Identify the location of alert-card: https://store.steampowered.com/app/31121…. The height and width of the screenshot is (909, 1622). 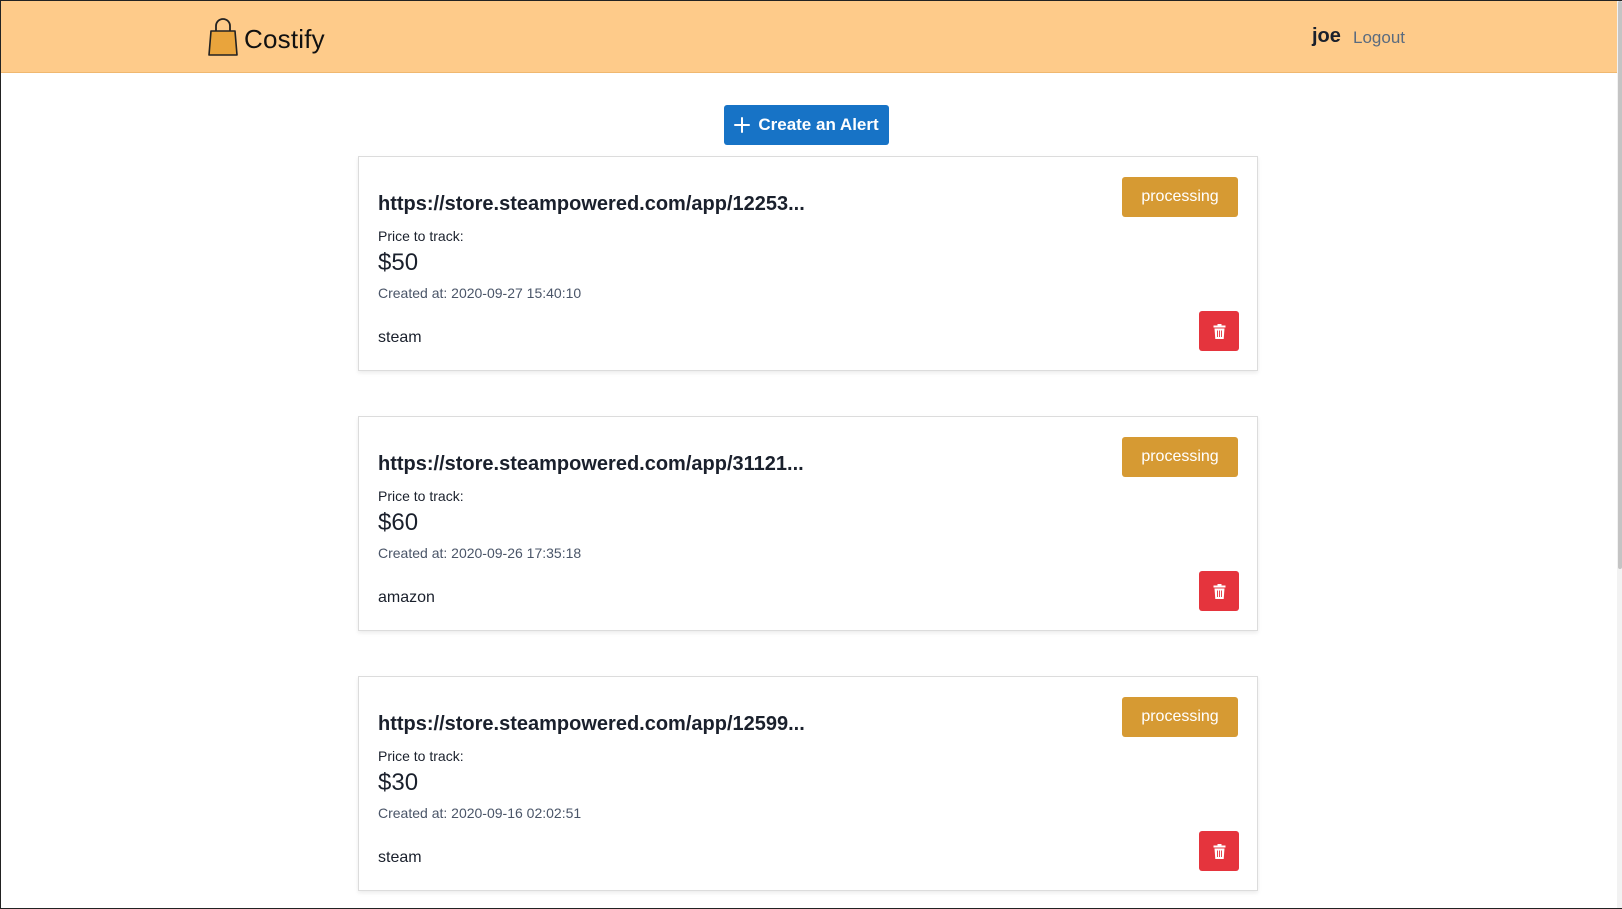
(808, 523).